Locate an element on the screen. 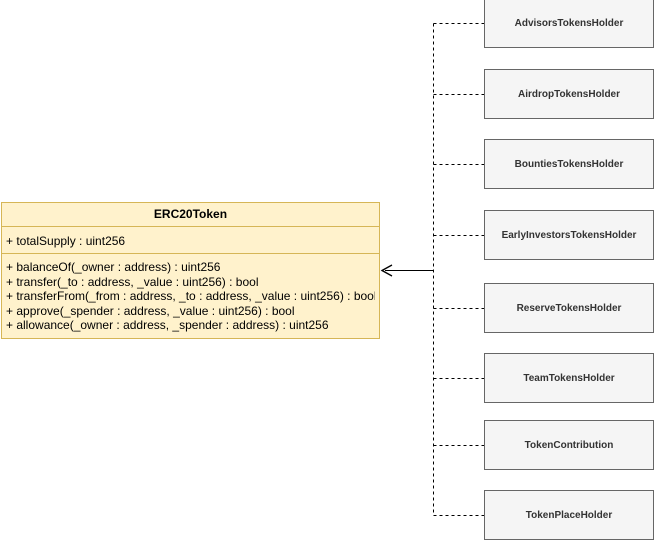 This screenshot has height=542, width=655. airdrop-tokens-holder-box: AirdropTokensHolder is located at coordinates (569, 94).